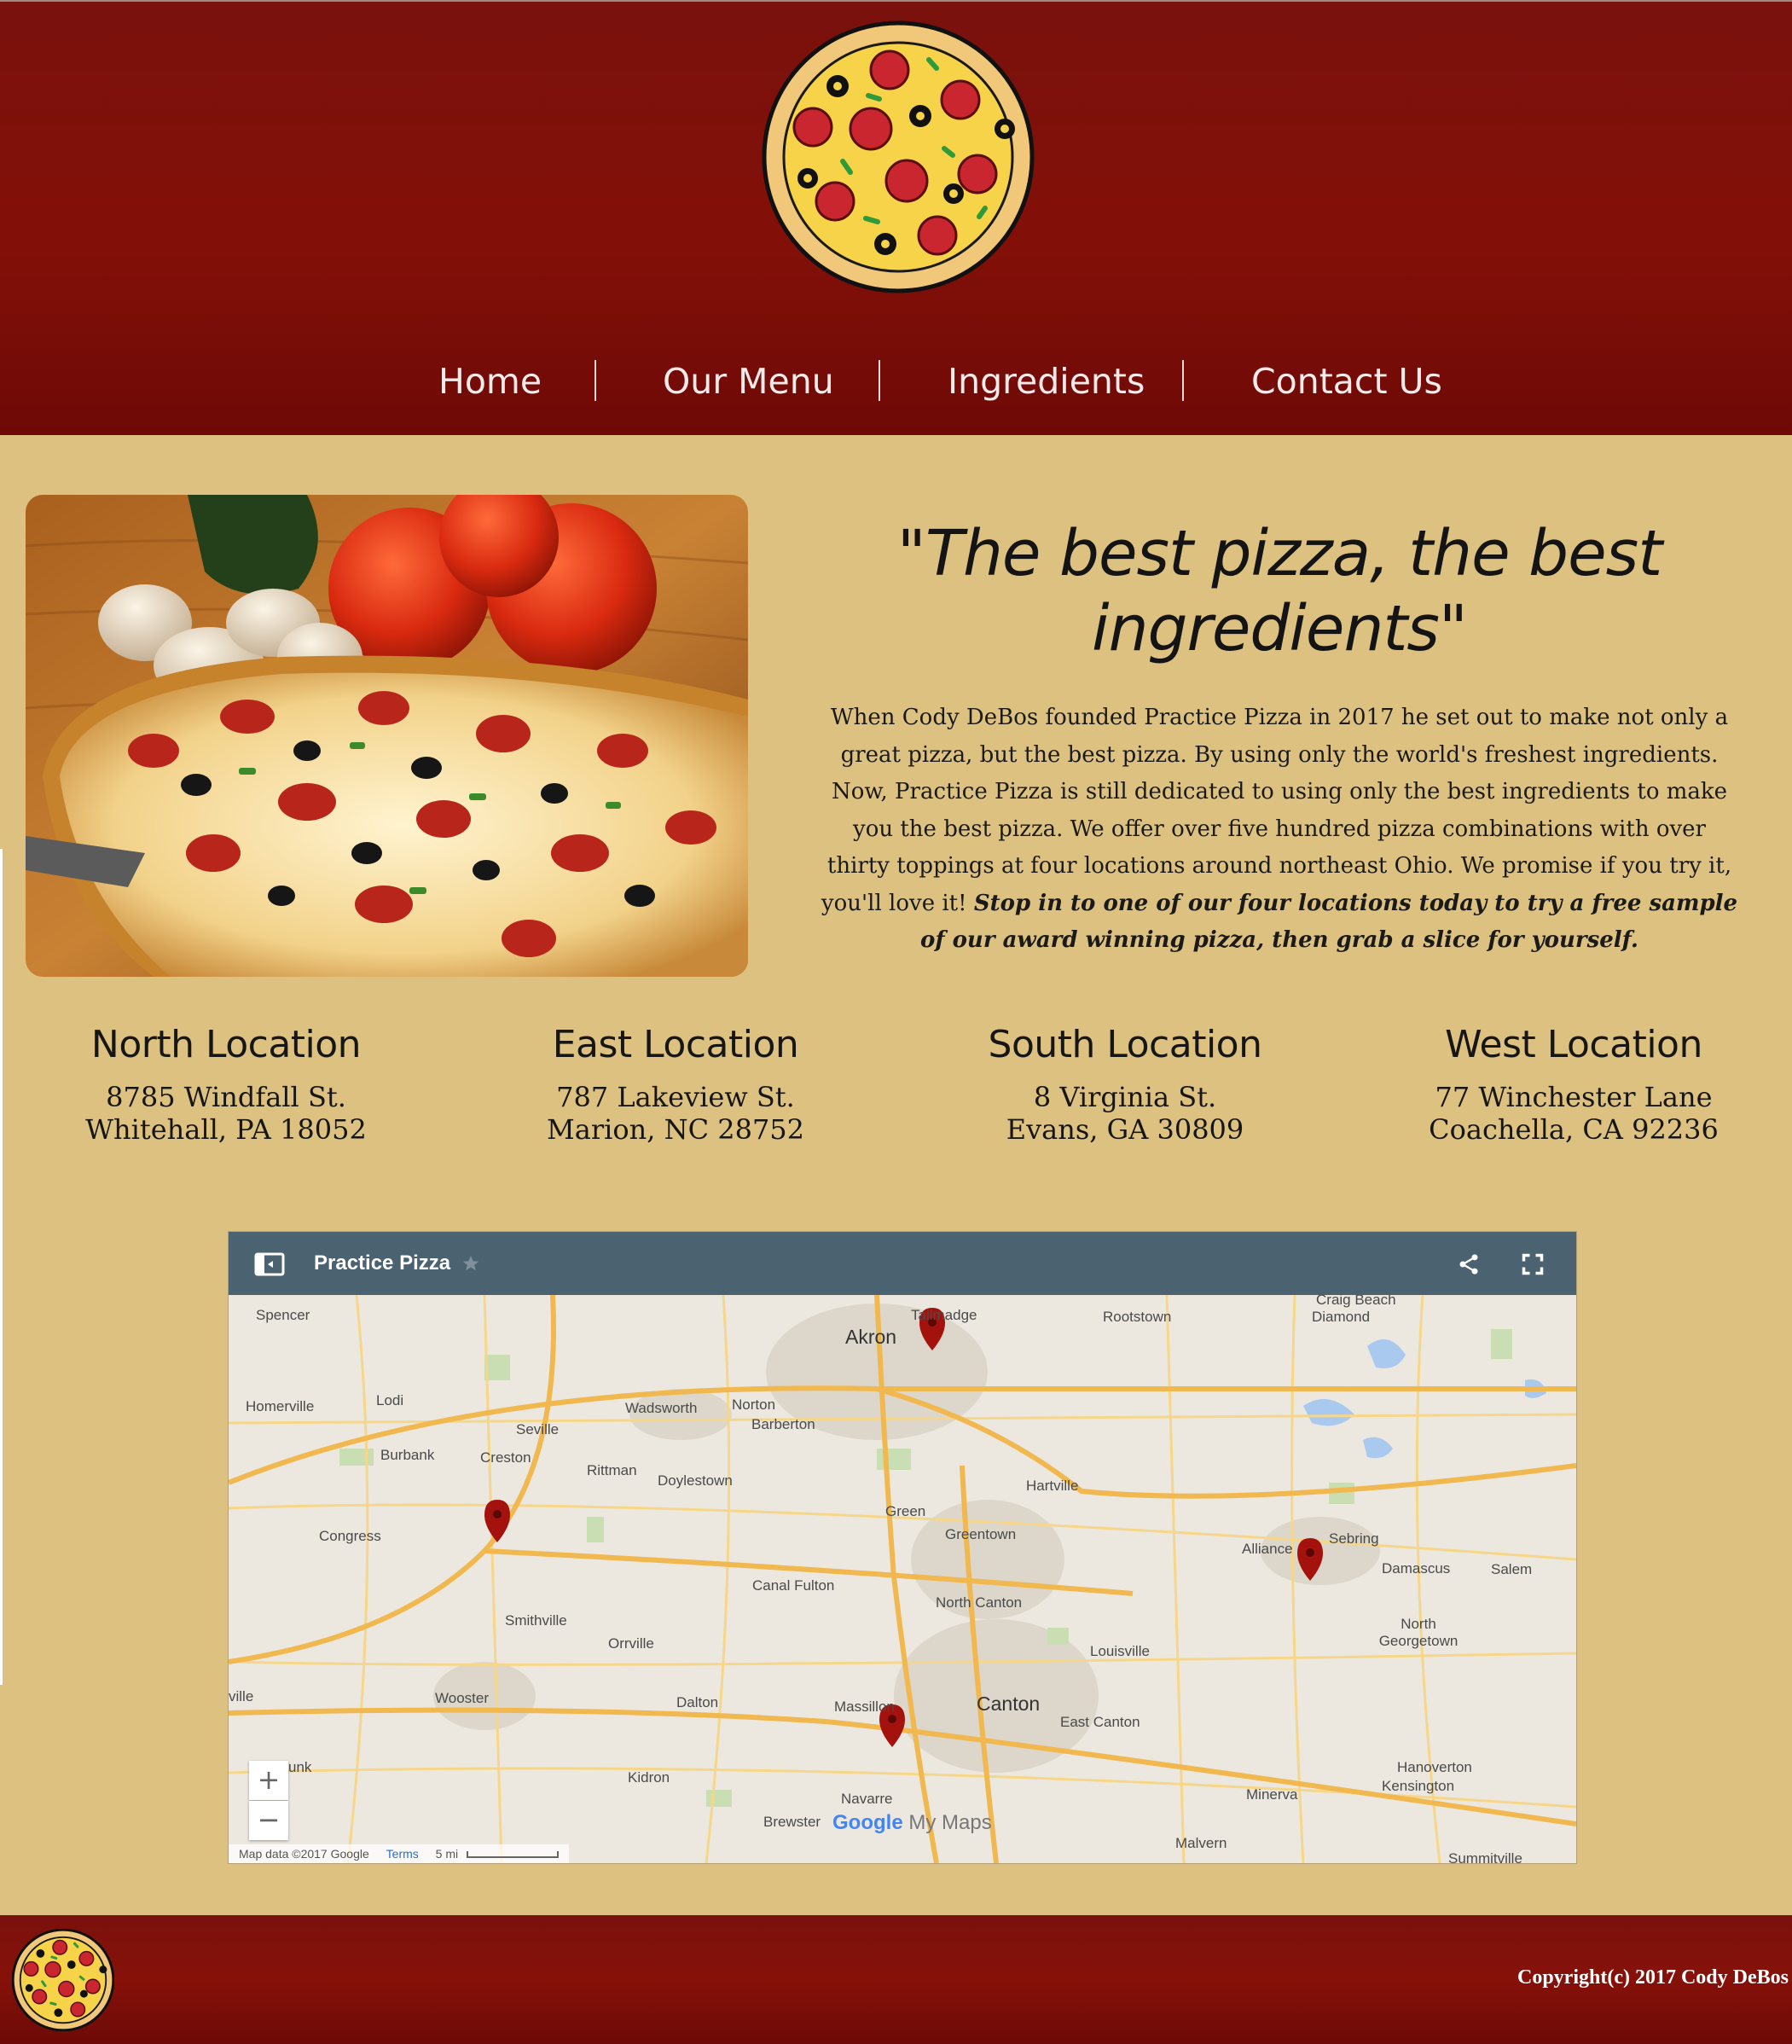 This screenshot has width=1792, height=2044. Describe the element at coordinates (906, 1511) in the screenshot. I see `map-label: Green` at that location.